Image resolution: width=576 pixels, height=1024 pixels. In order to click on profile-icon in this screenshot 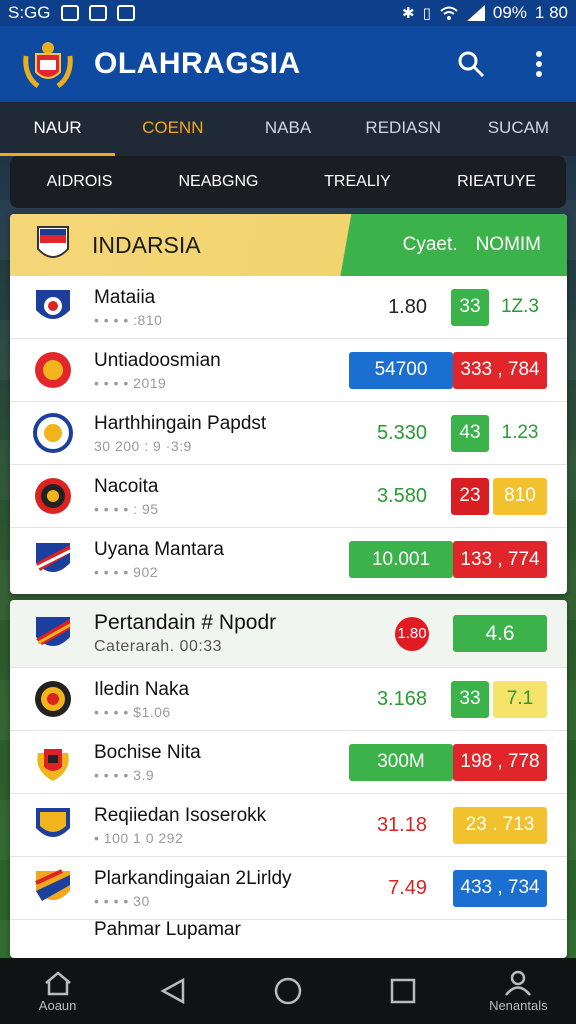, I will do `click(518, 983)`.